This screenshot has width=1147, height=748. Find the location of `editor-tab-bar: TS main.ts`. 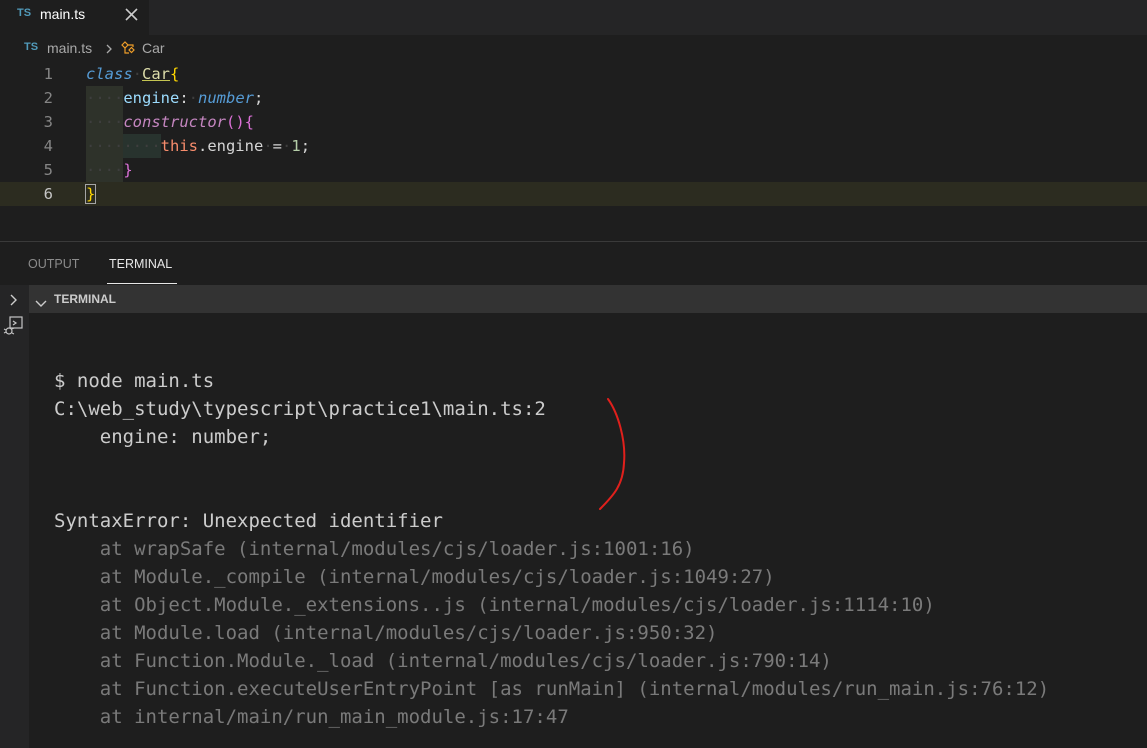

editor-tab-bar: TS main.ts is located at coordinates (573, 17).